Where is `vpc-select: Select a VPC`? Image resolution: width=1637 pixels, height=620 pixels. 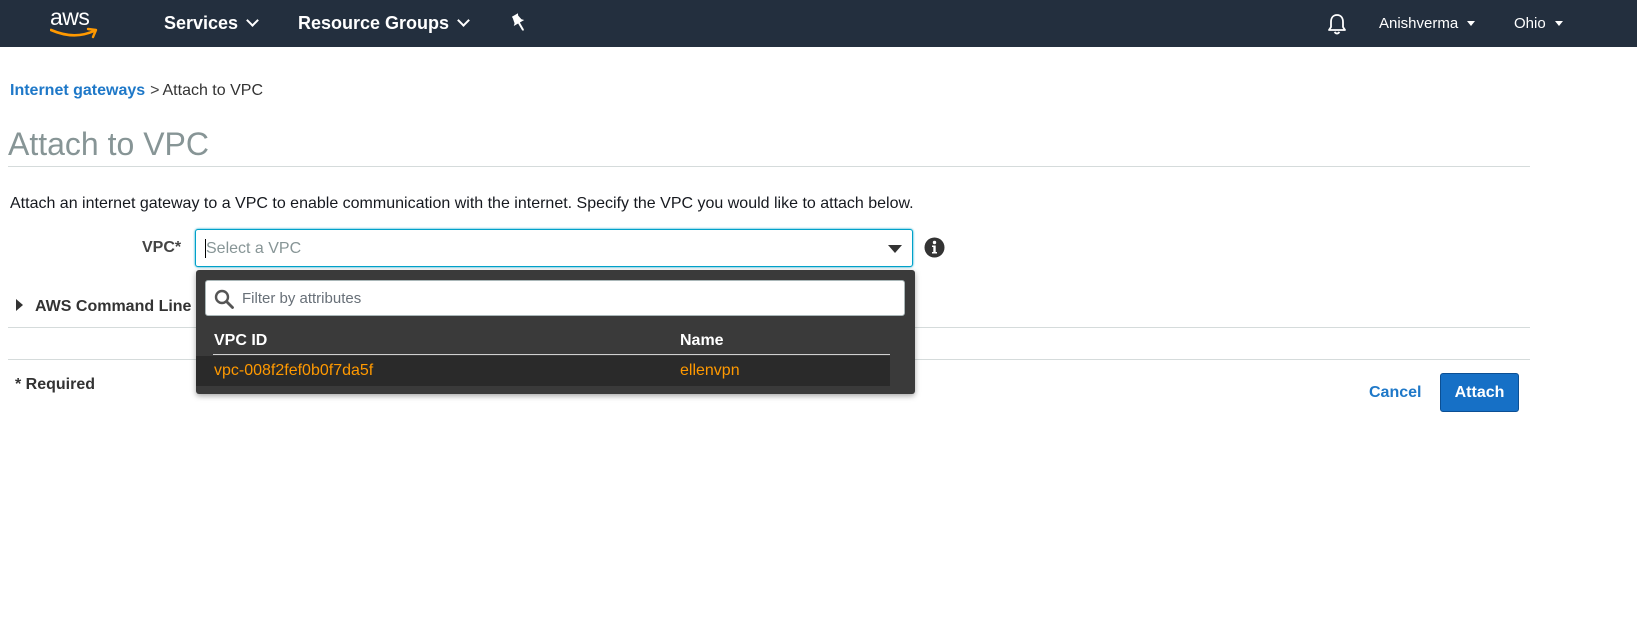
vpc-select: Select a VPC is located at coordinates (554, 248).